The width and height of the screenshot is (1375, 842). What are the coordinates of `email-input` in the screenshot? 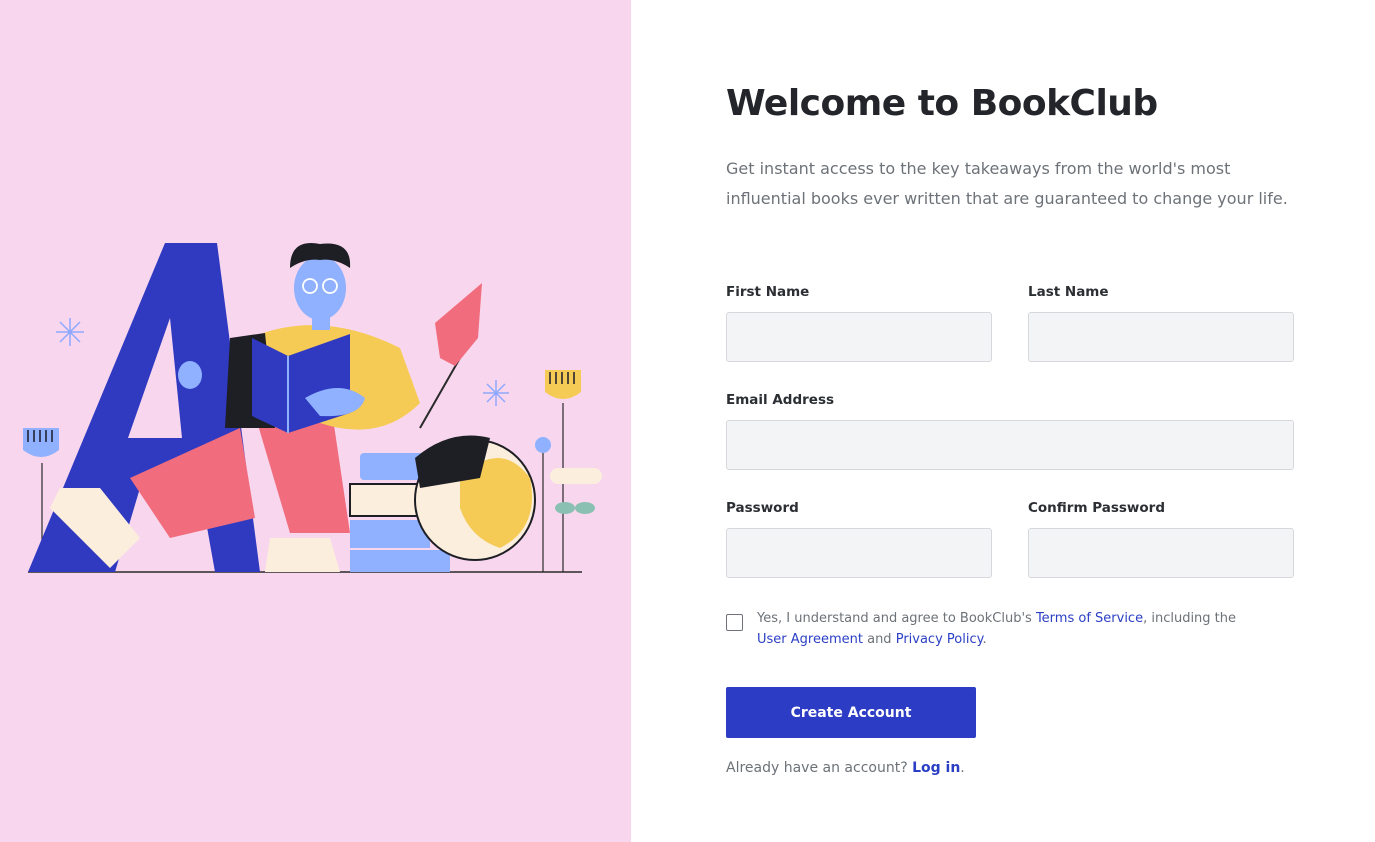 It's located at (1010, 445).